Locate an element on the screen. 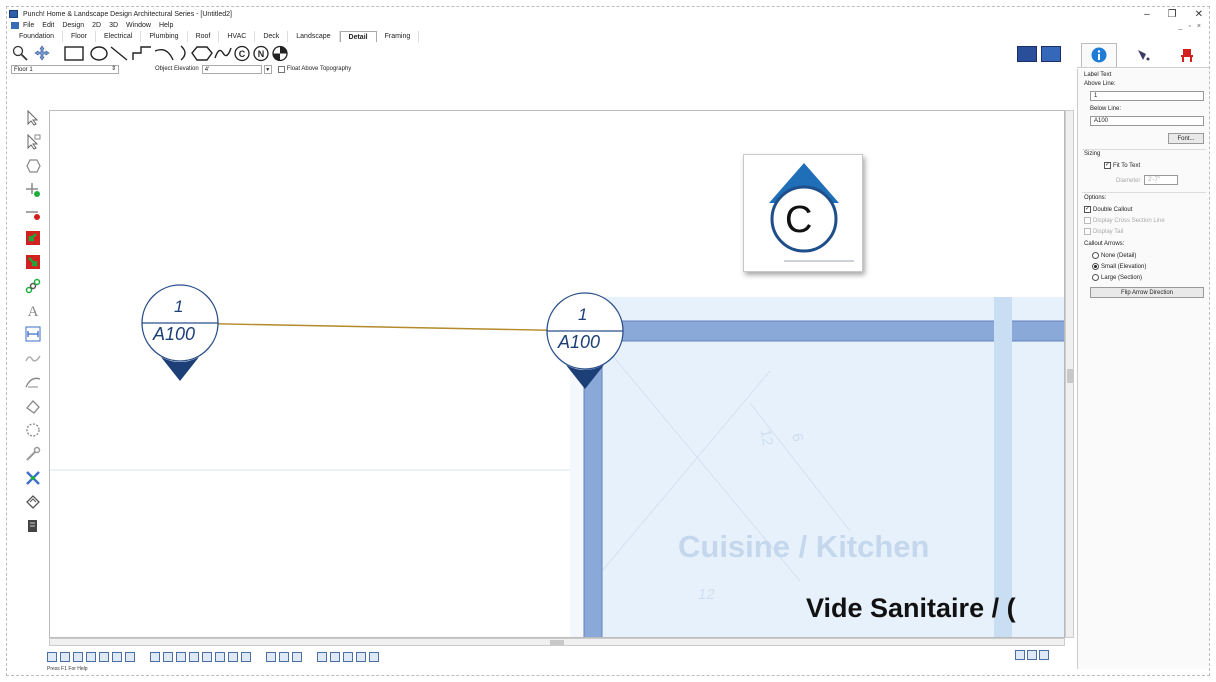 The height and width of the screenshot is (682, 1216). callout-2-bottom: A100 is located at coordinates (579, 342).